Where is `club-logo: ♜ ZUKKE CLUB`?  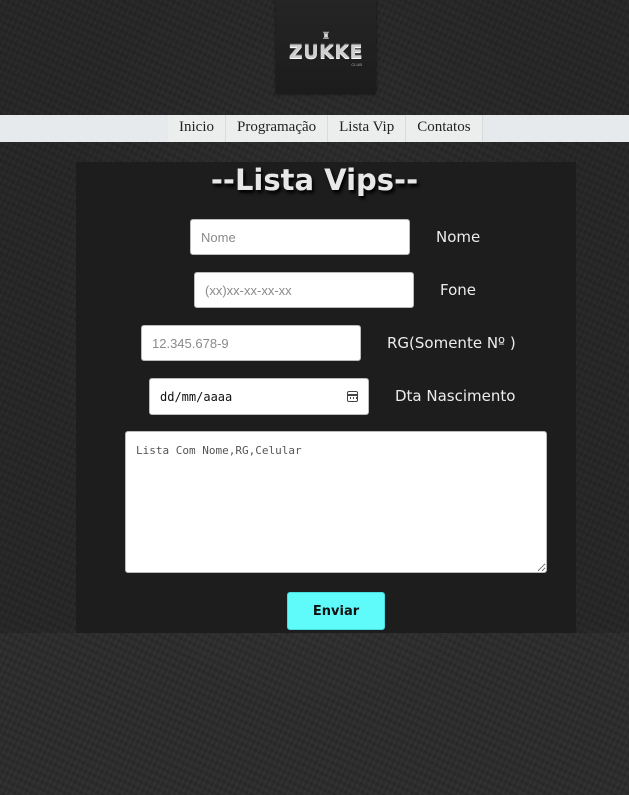
club-logo: ♜ ZUKKE CLUB is located at coordinates (326, 47).